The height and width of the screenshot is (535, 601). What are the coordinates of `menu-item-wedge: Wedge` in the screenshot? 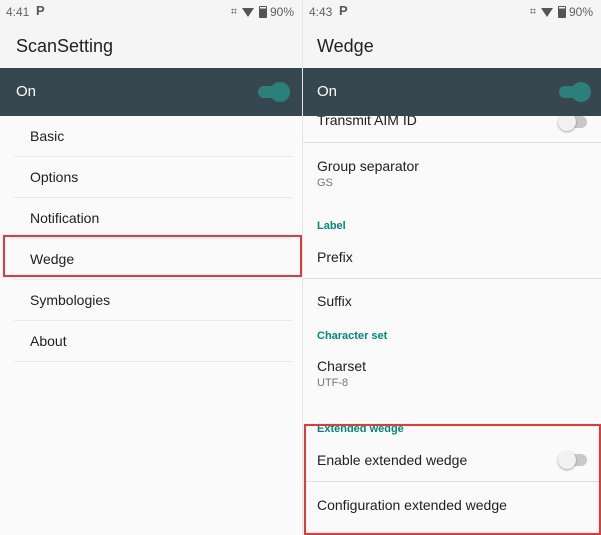 It's located at (153, 259).